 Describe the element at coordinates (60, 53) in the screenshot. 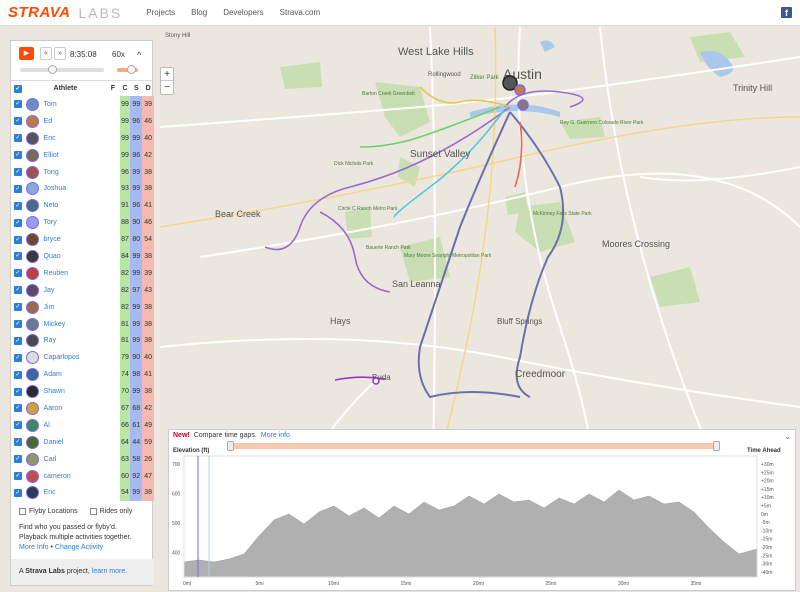

I see `step-forward-button: »` at that location.